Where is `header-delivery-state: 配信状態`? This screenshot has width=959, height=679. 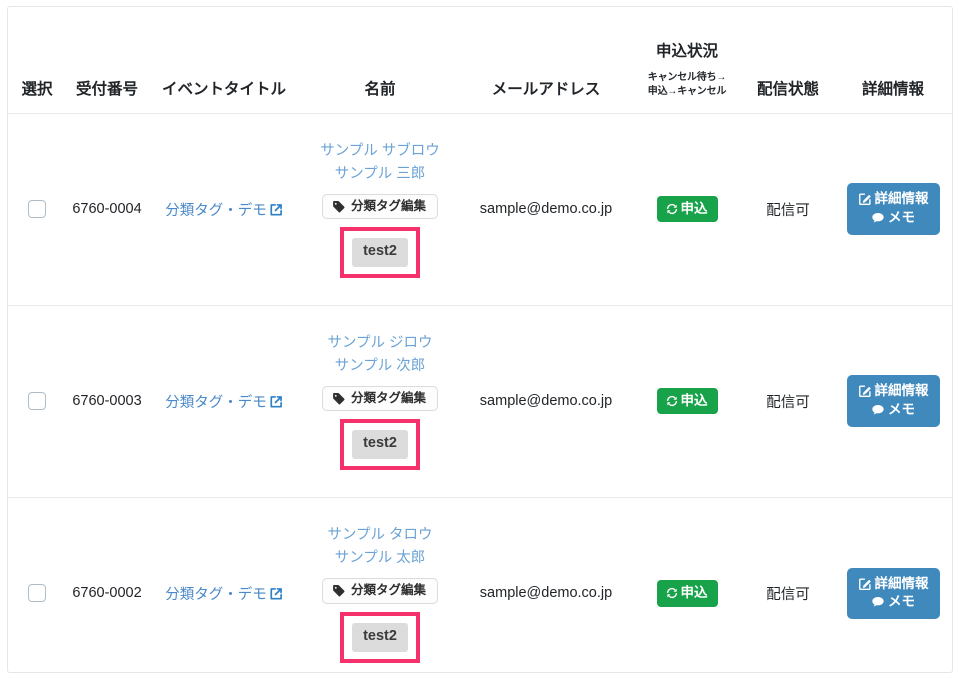
header-delivery-state: 配信状態 is located at coordinates (788, 60).